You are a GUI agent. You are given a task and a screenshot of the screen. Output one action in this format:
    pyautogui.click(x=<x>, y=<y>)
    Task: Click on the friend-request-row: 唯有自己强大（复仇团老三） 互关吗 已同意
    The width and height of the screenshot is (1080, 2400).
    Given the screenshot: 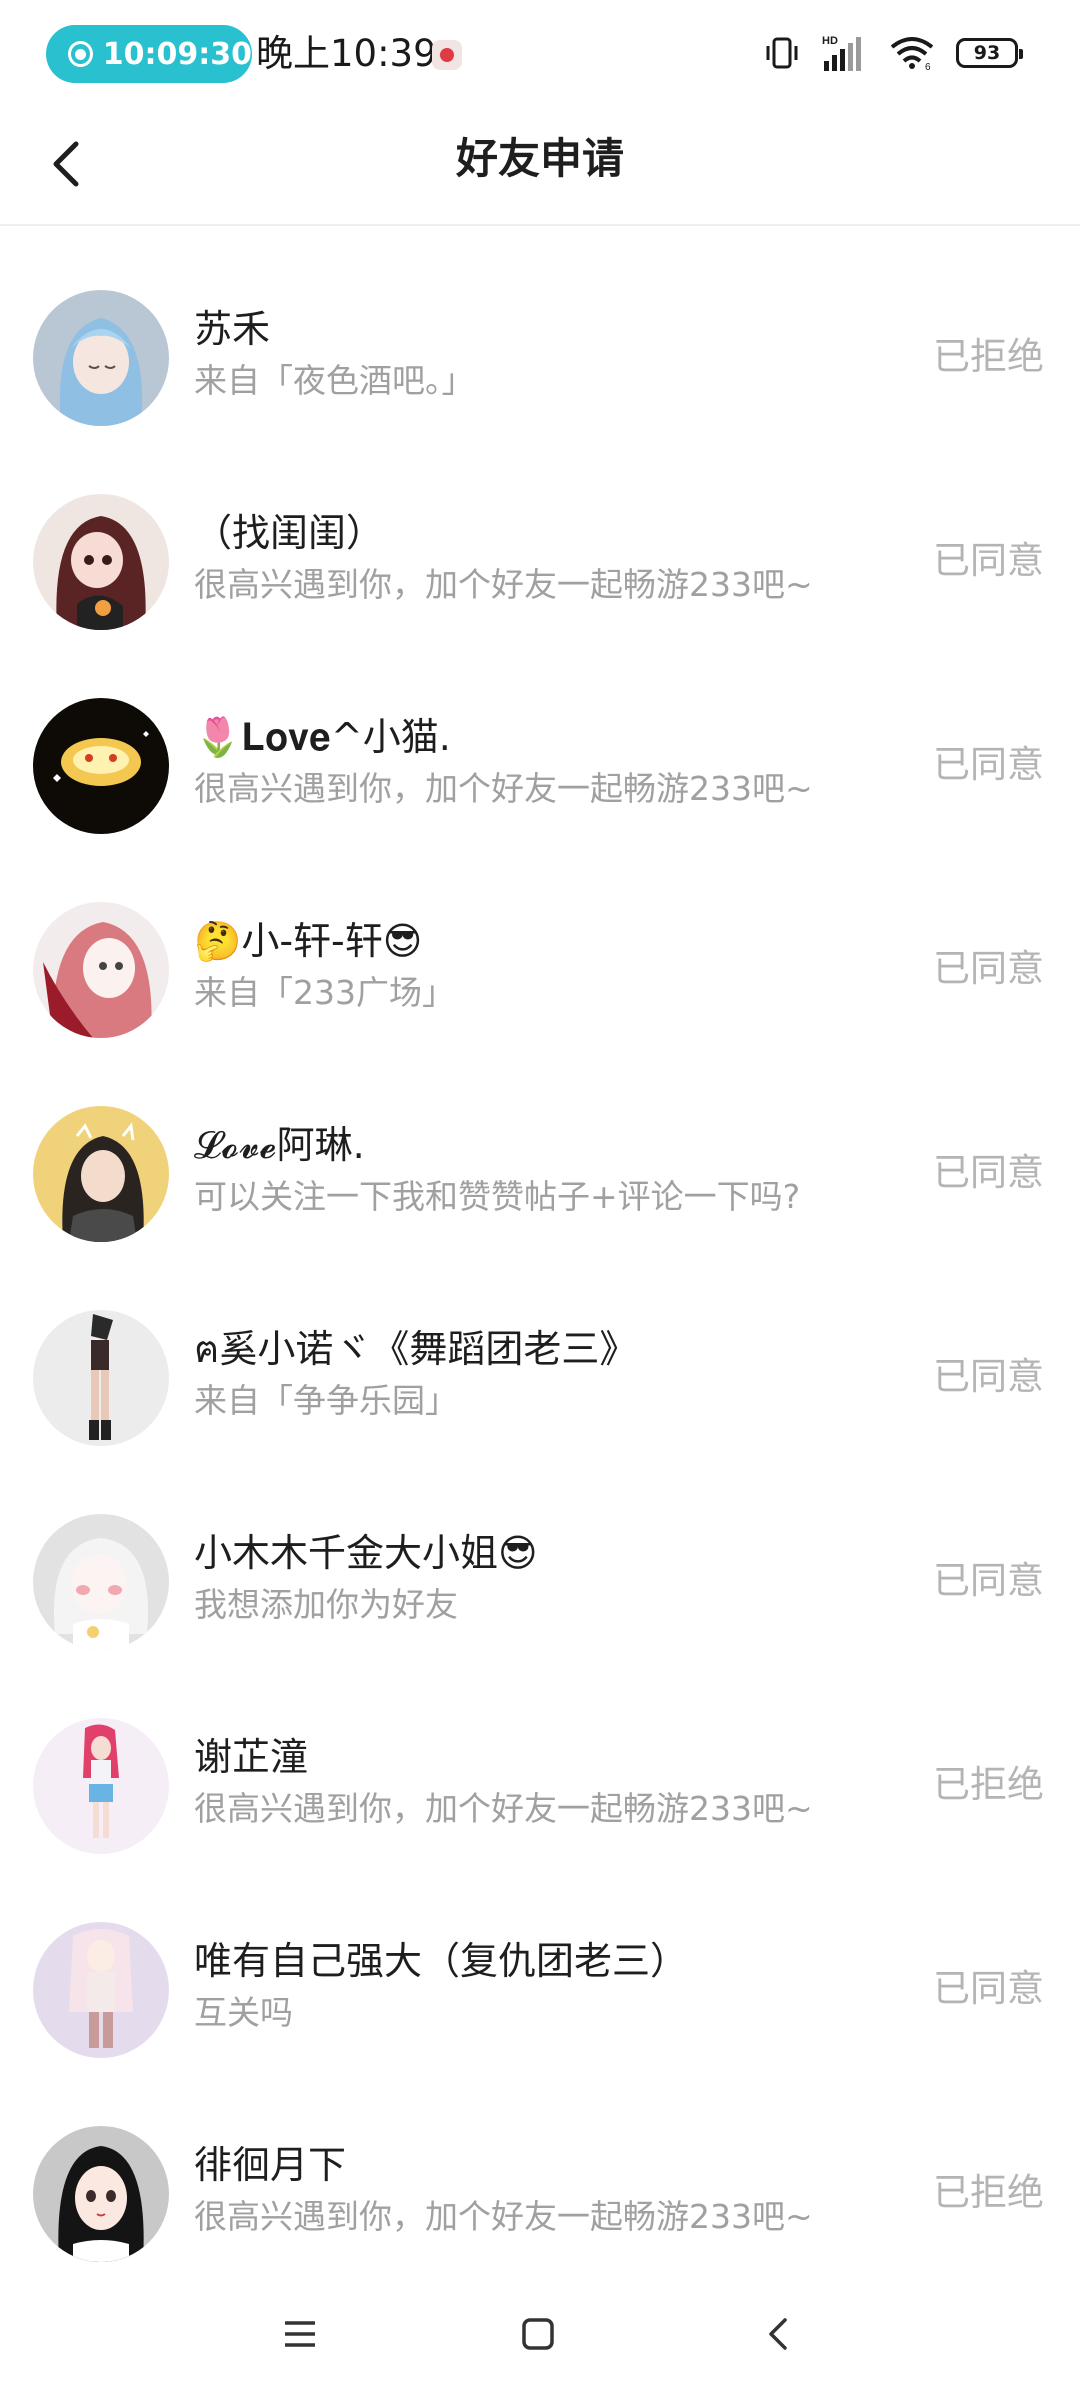 What is the action you would take?
    pyautogui.click(x=540, y=1960)
    